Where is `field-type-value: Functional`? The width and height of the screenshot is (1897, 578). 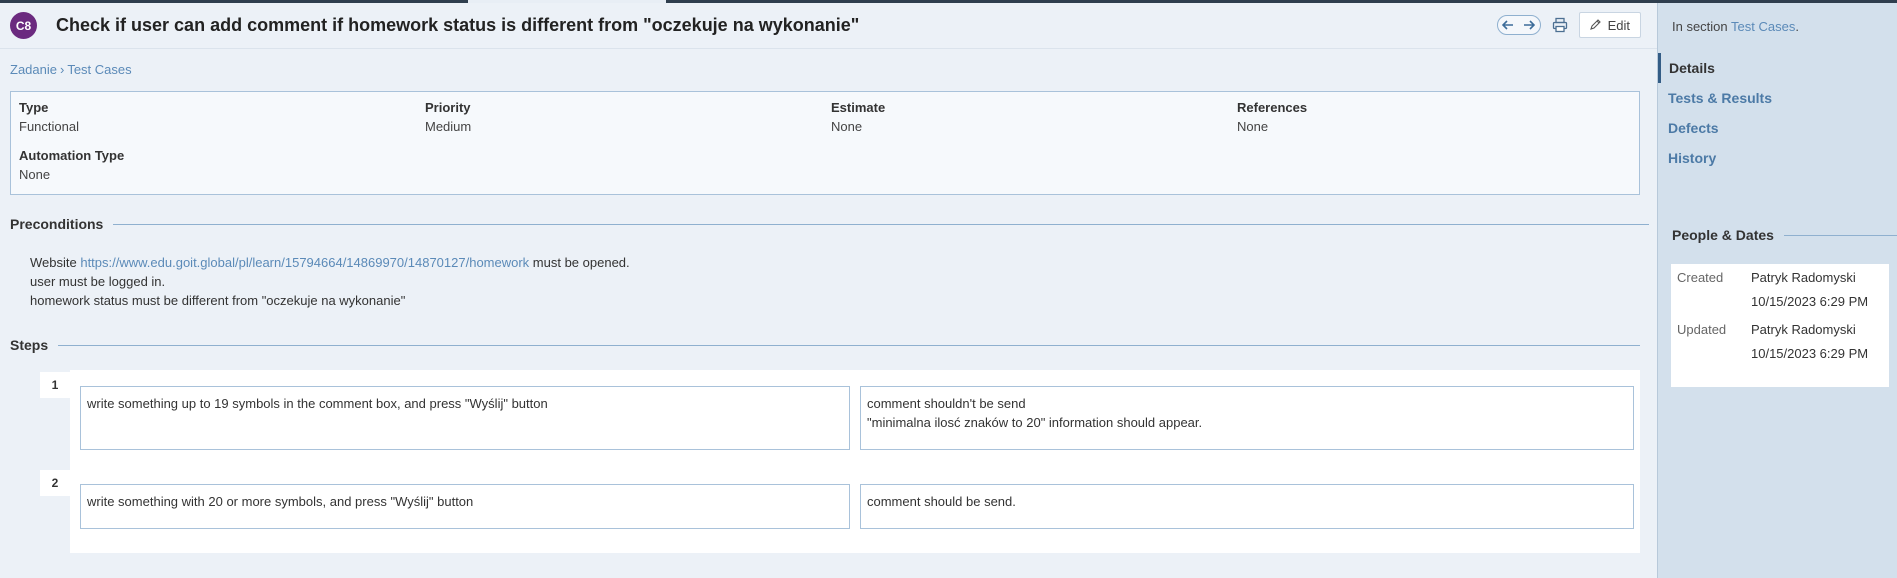 field-type-value: Functional is located at coordinates (49, 126).